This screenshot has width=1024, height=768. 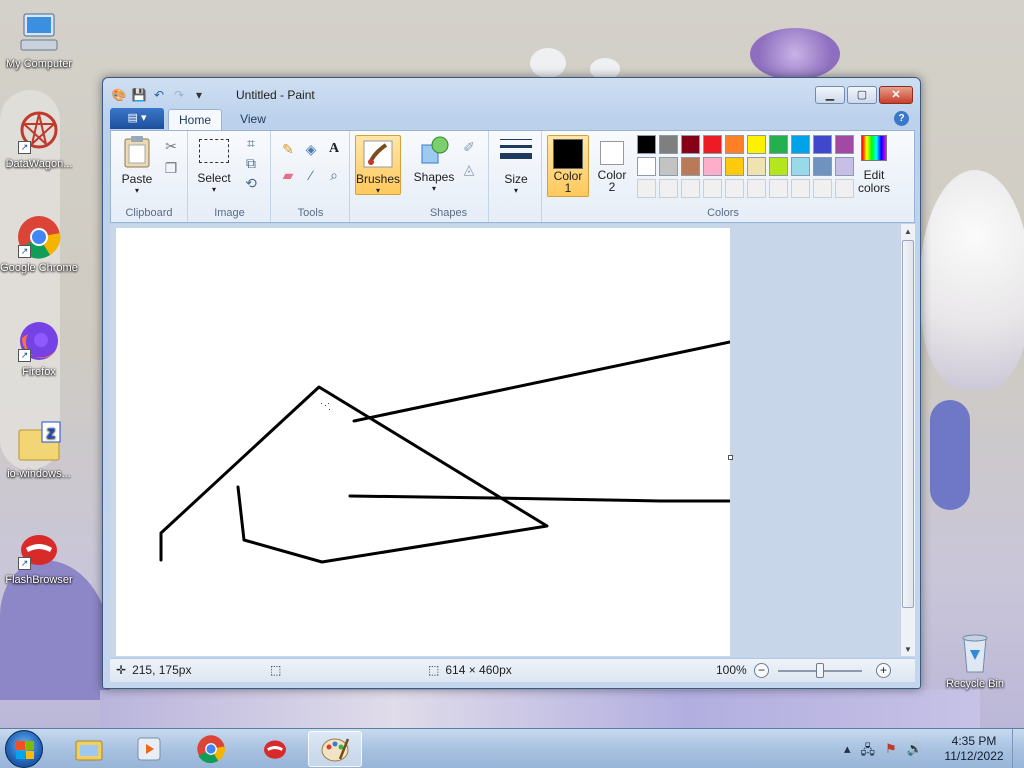 What do you see at coordinates (288, 149) in the screenshot?
I see `pencil-icon: ✎` at bounding box center [288, 149].